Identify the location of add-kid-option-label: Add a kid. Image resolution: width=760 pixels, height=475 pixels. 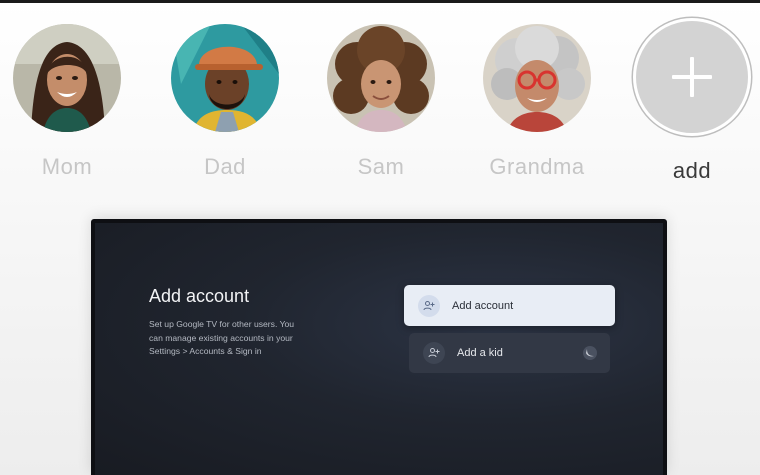
(480, 353).